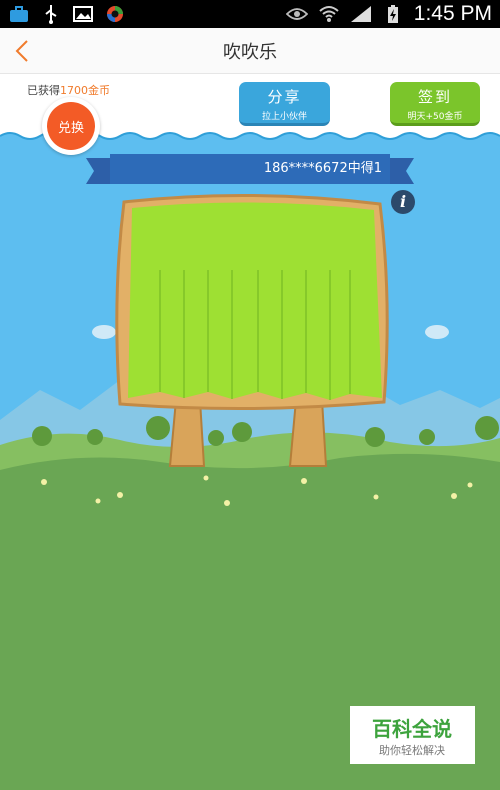 The width and height of the screenshot is (500, 790). I want to click on watermark-title: 百科全说, so click(412, 729).